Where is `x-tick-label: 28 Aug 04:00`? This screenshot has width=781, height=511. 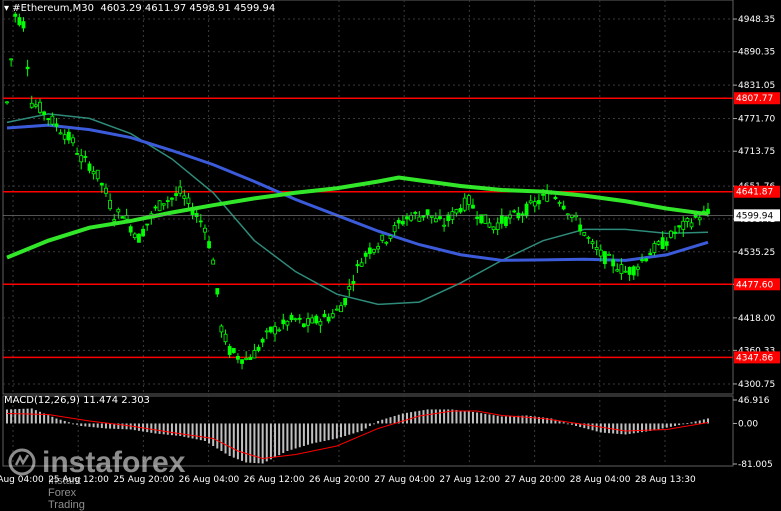 x-tick-label: 28 Aug 04:00 is located at coordinates (600, 480).